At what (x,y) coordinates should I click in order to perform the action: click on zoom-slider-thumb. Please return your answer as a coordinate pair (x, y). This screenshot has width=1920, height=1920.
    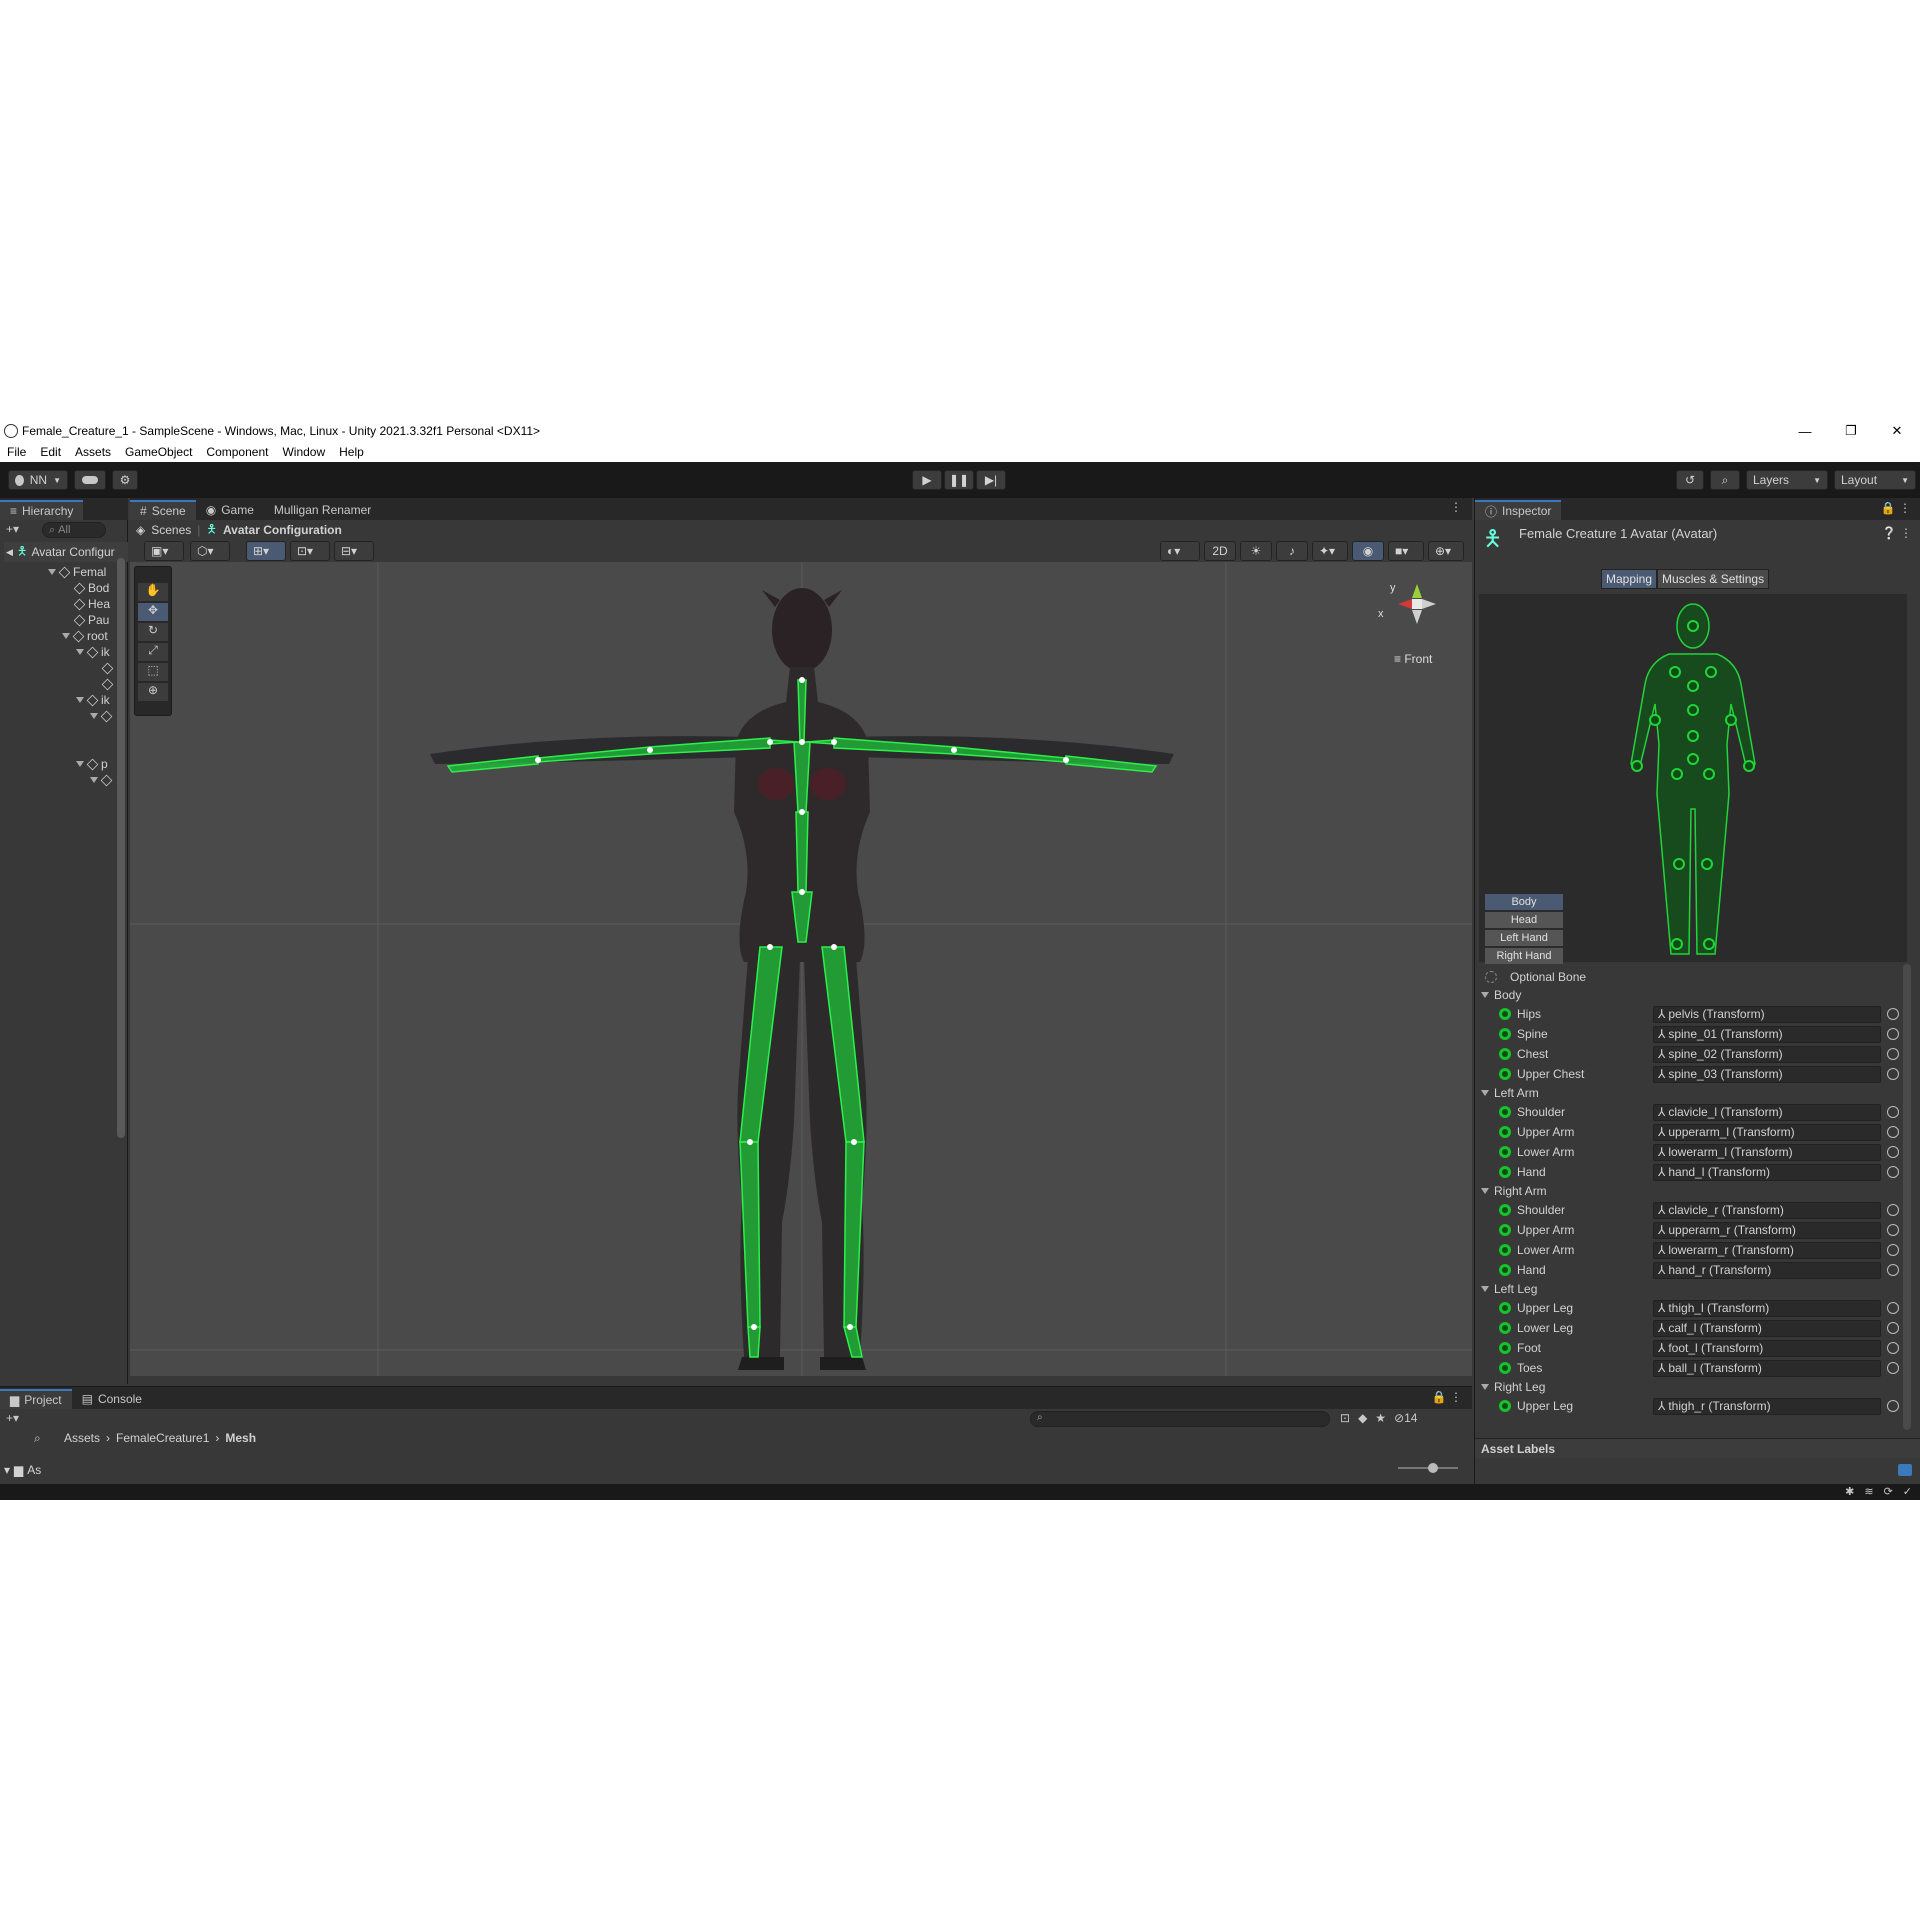
    Looking at the image, I should click on (1433, 1468).